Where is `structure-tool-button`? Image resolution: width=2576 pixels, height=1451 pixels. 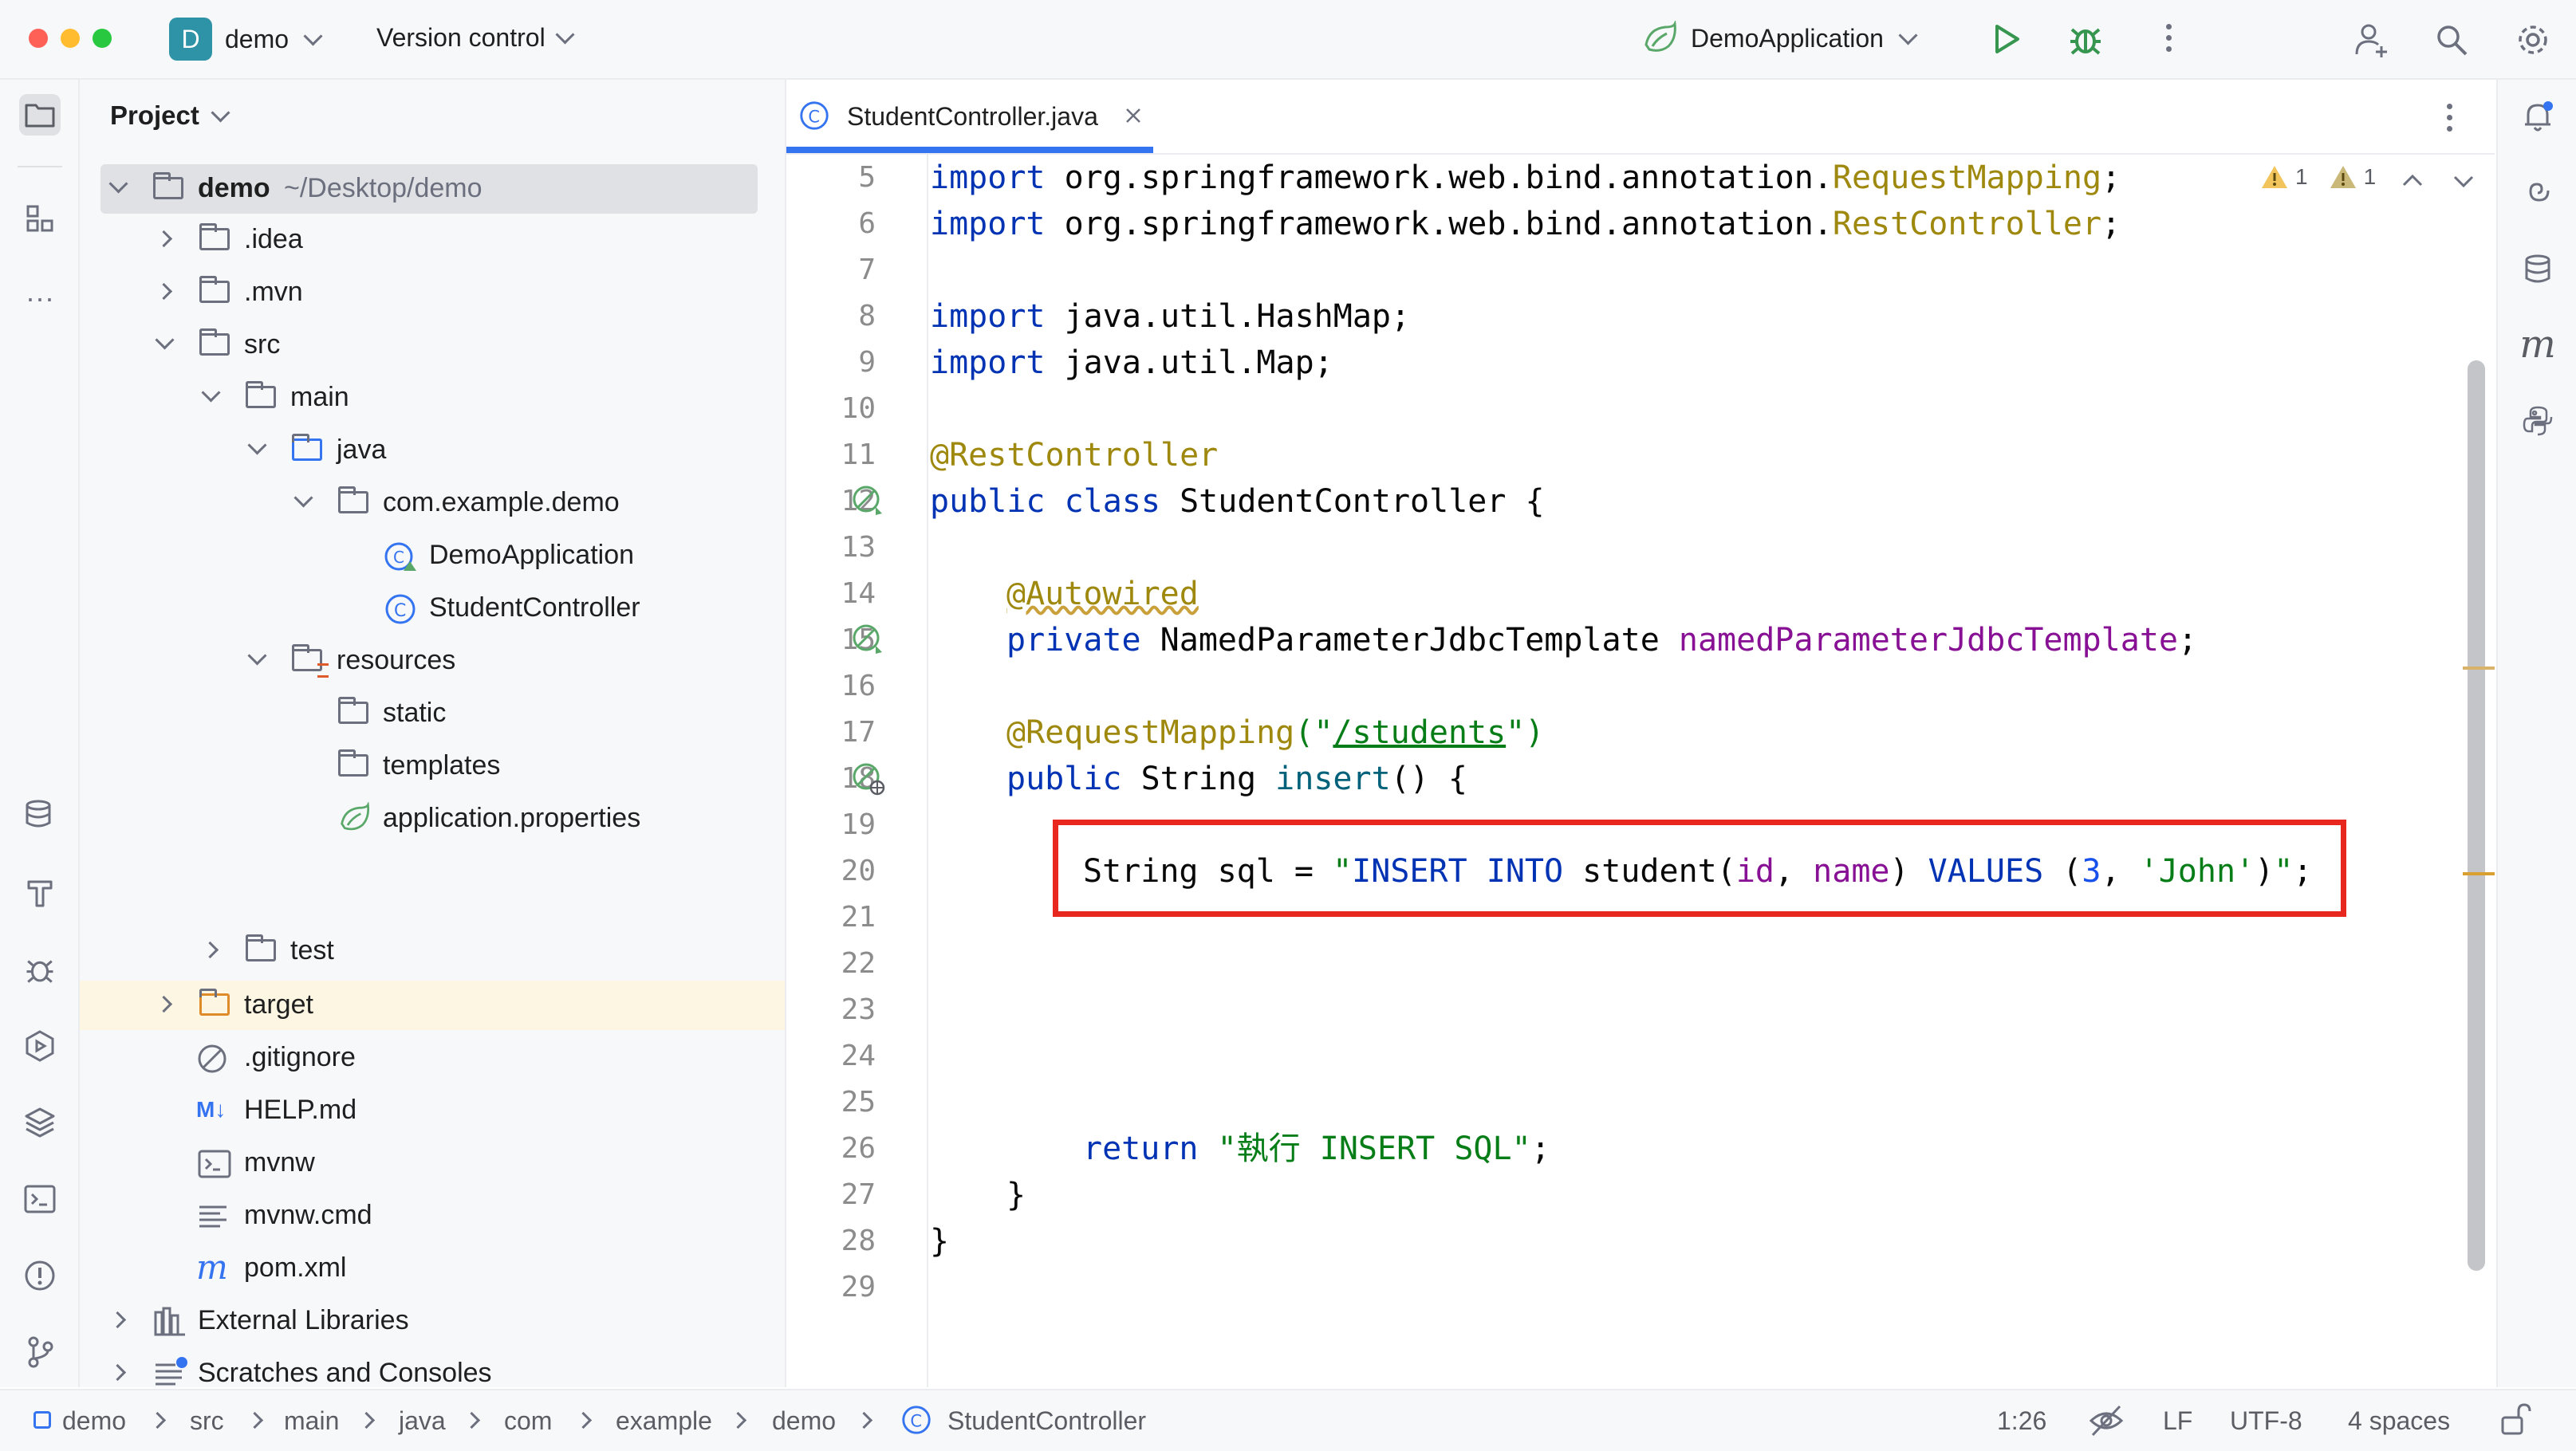
structure-tool-button is located at coordinates (40, 219).